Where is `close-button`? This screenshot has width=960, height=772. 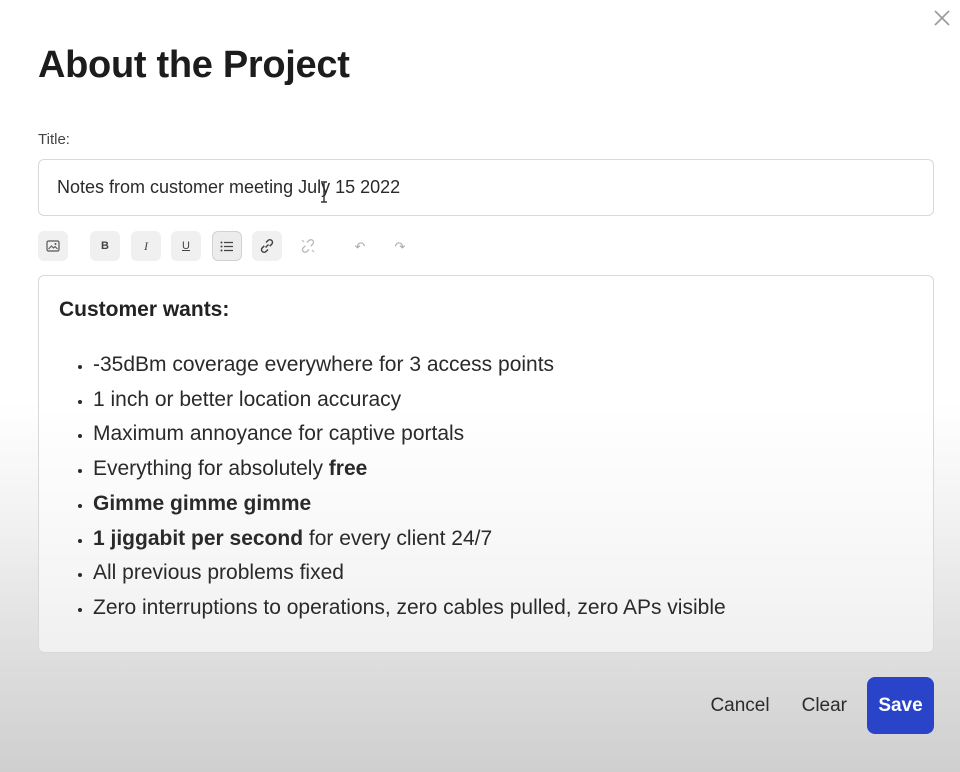
close-button is located at coordinates (942, 18).